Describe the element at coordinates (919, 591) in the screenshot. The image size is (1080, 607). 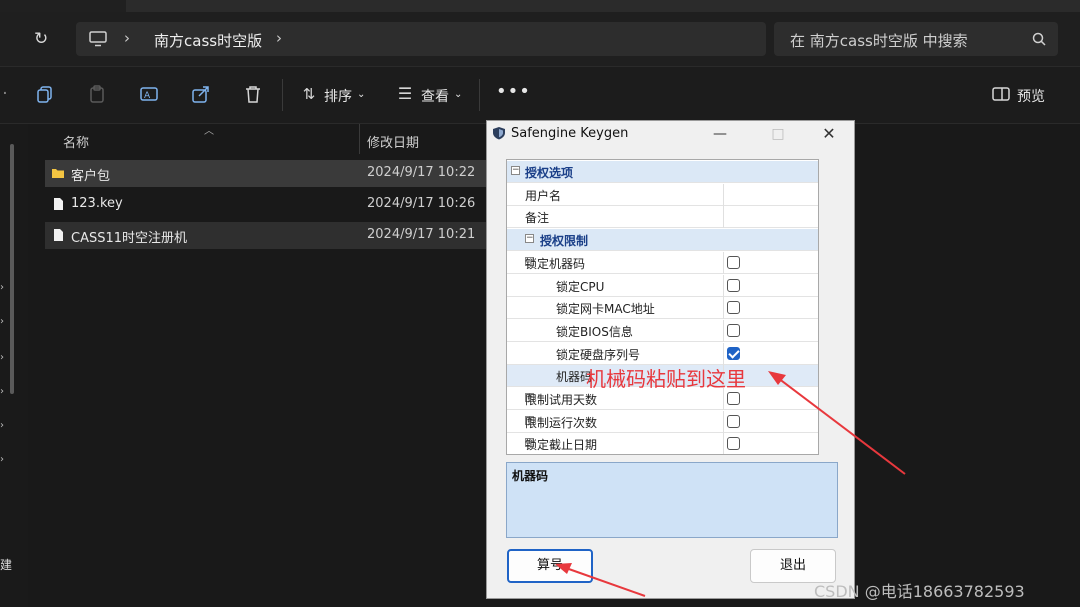
I see `watermark: CSDN @电话18663782593` at that location.